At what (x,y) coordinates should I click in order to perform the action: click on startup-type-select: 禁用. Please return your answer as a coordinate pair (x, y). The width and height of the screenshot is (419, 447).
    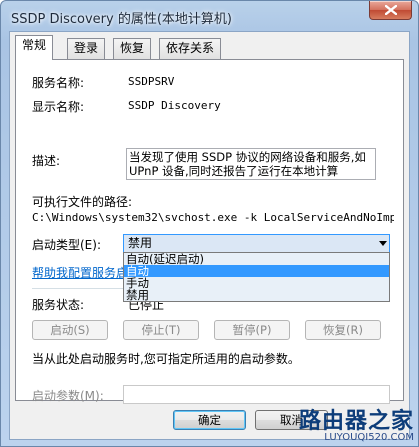
    Looking at the image, I should click on (256, 243).